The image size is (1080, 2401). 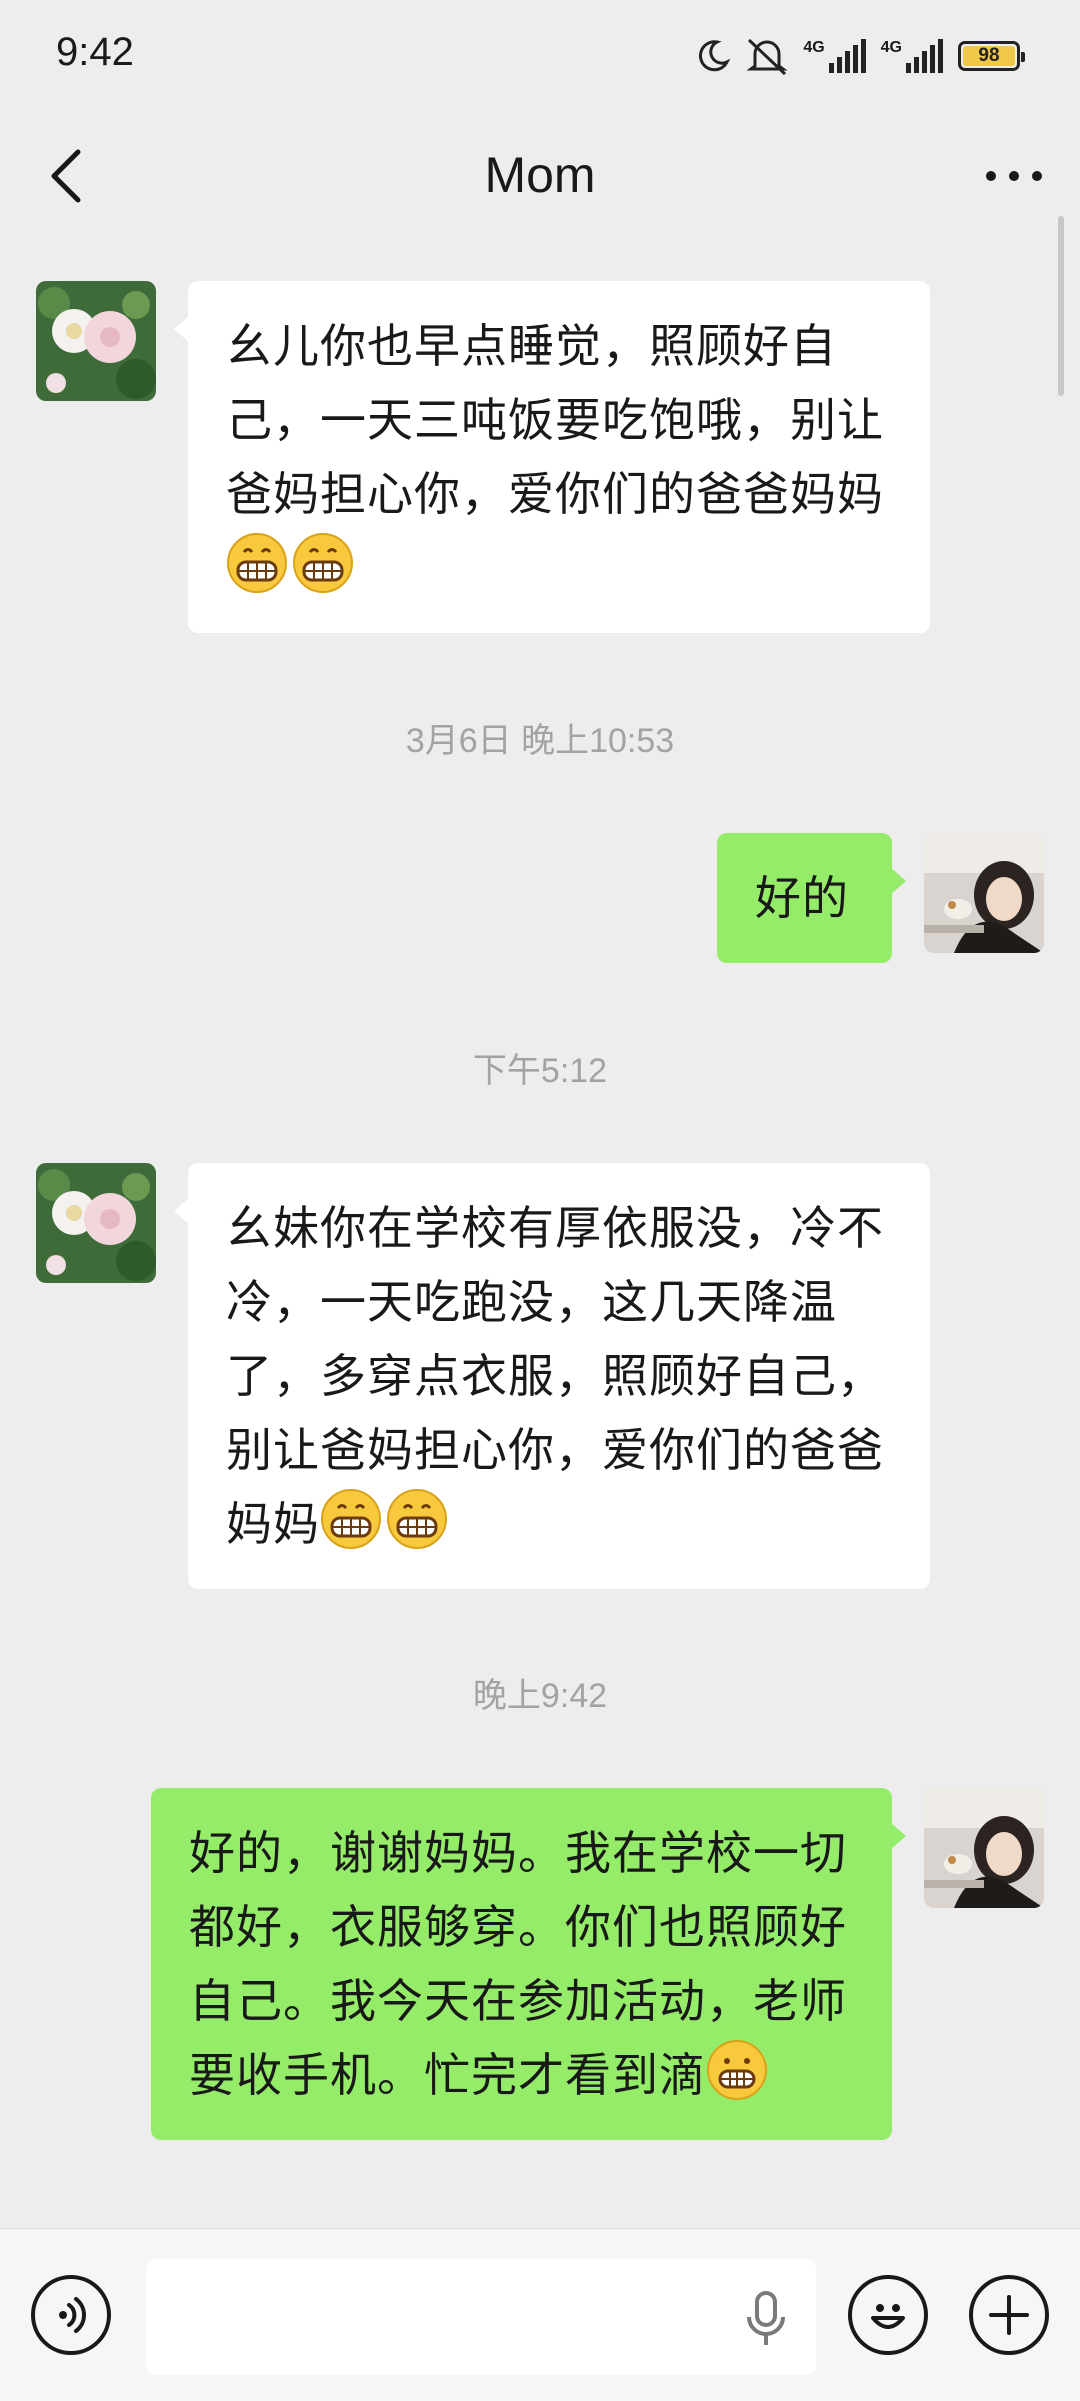 I want to click on message-timestamp: 晚上9:42, so click(x=540, y=1696).